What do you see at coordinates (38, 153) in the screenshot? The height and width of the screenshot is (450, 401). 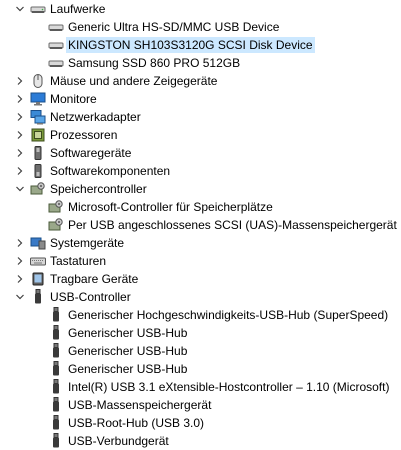 I see `software-device-icon` at bounding box center [38, 153].